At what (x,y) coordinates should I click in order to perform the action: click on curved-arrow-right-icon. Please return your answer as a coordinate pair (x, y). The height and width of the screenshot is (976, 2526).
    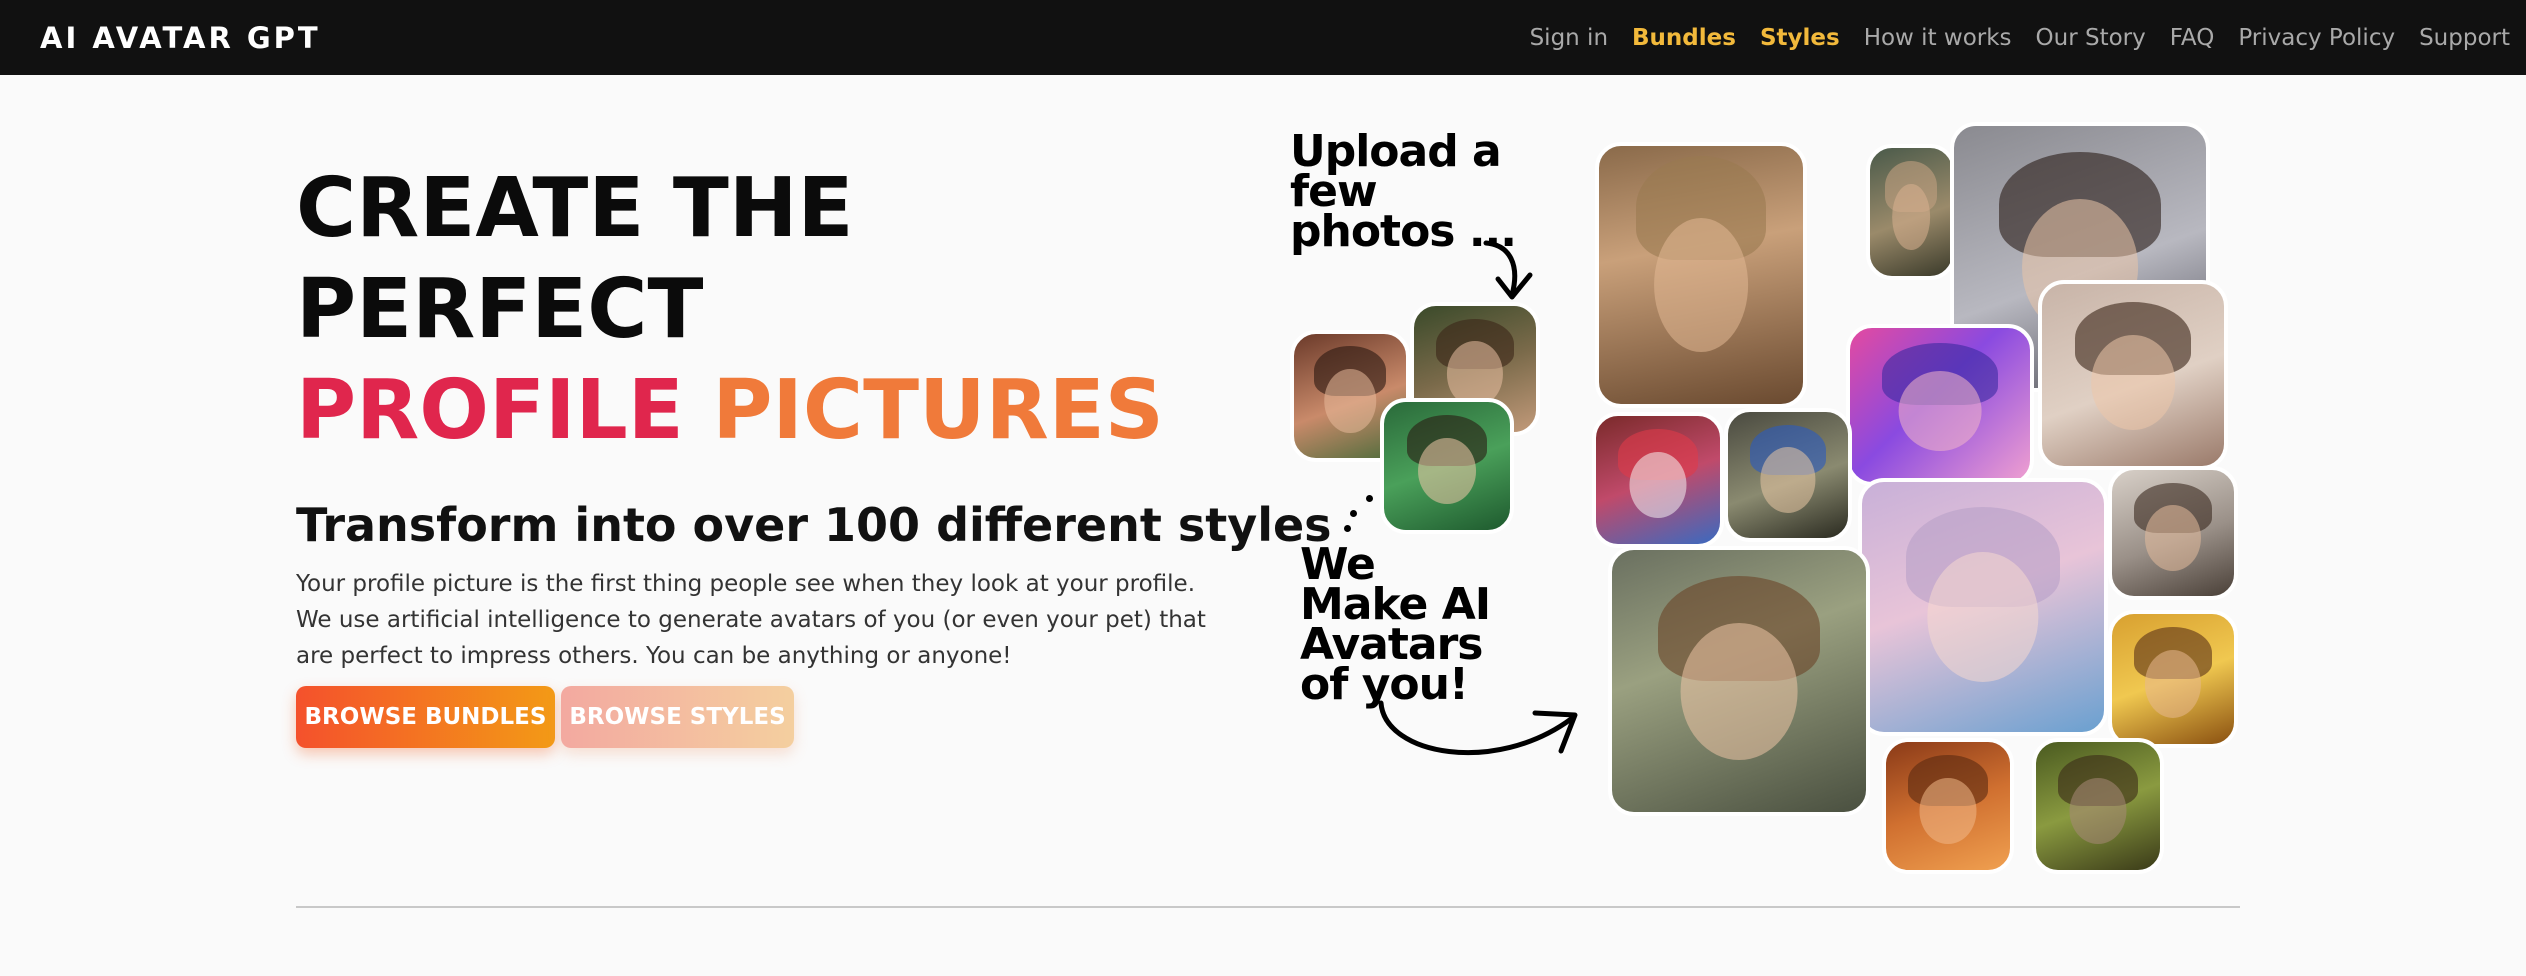
    Looking at the image, I should click on (1478, 728).